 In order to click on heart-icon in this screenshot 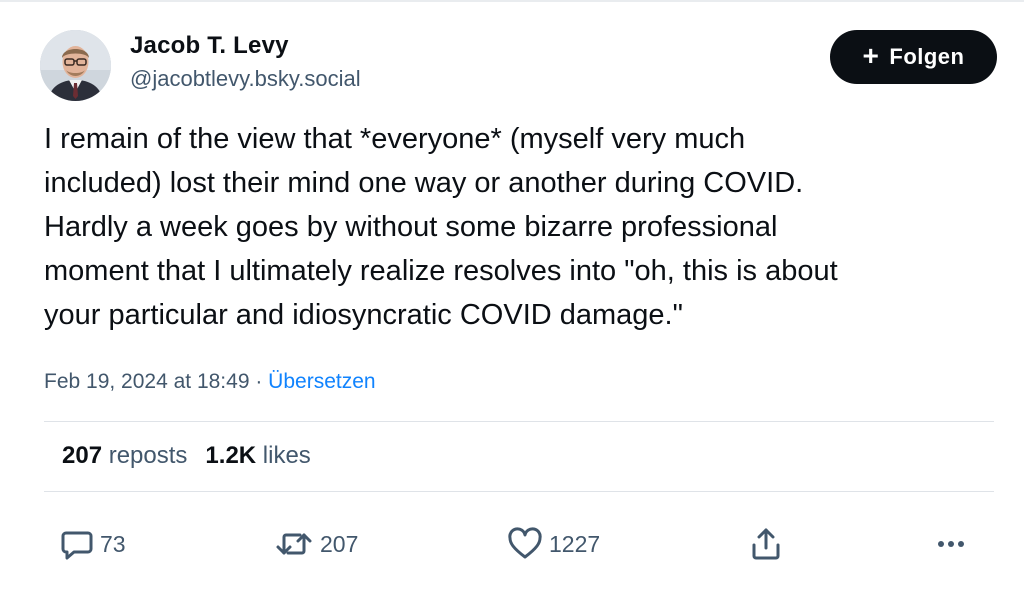, I will do `click(525, 543)`.